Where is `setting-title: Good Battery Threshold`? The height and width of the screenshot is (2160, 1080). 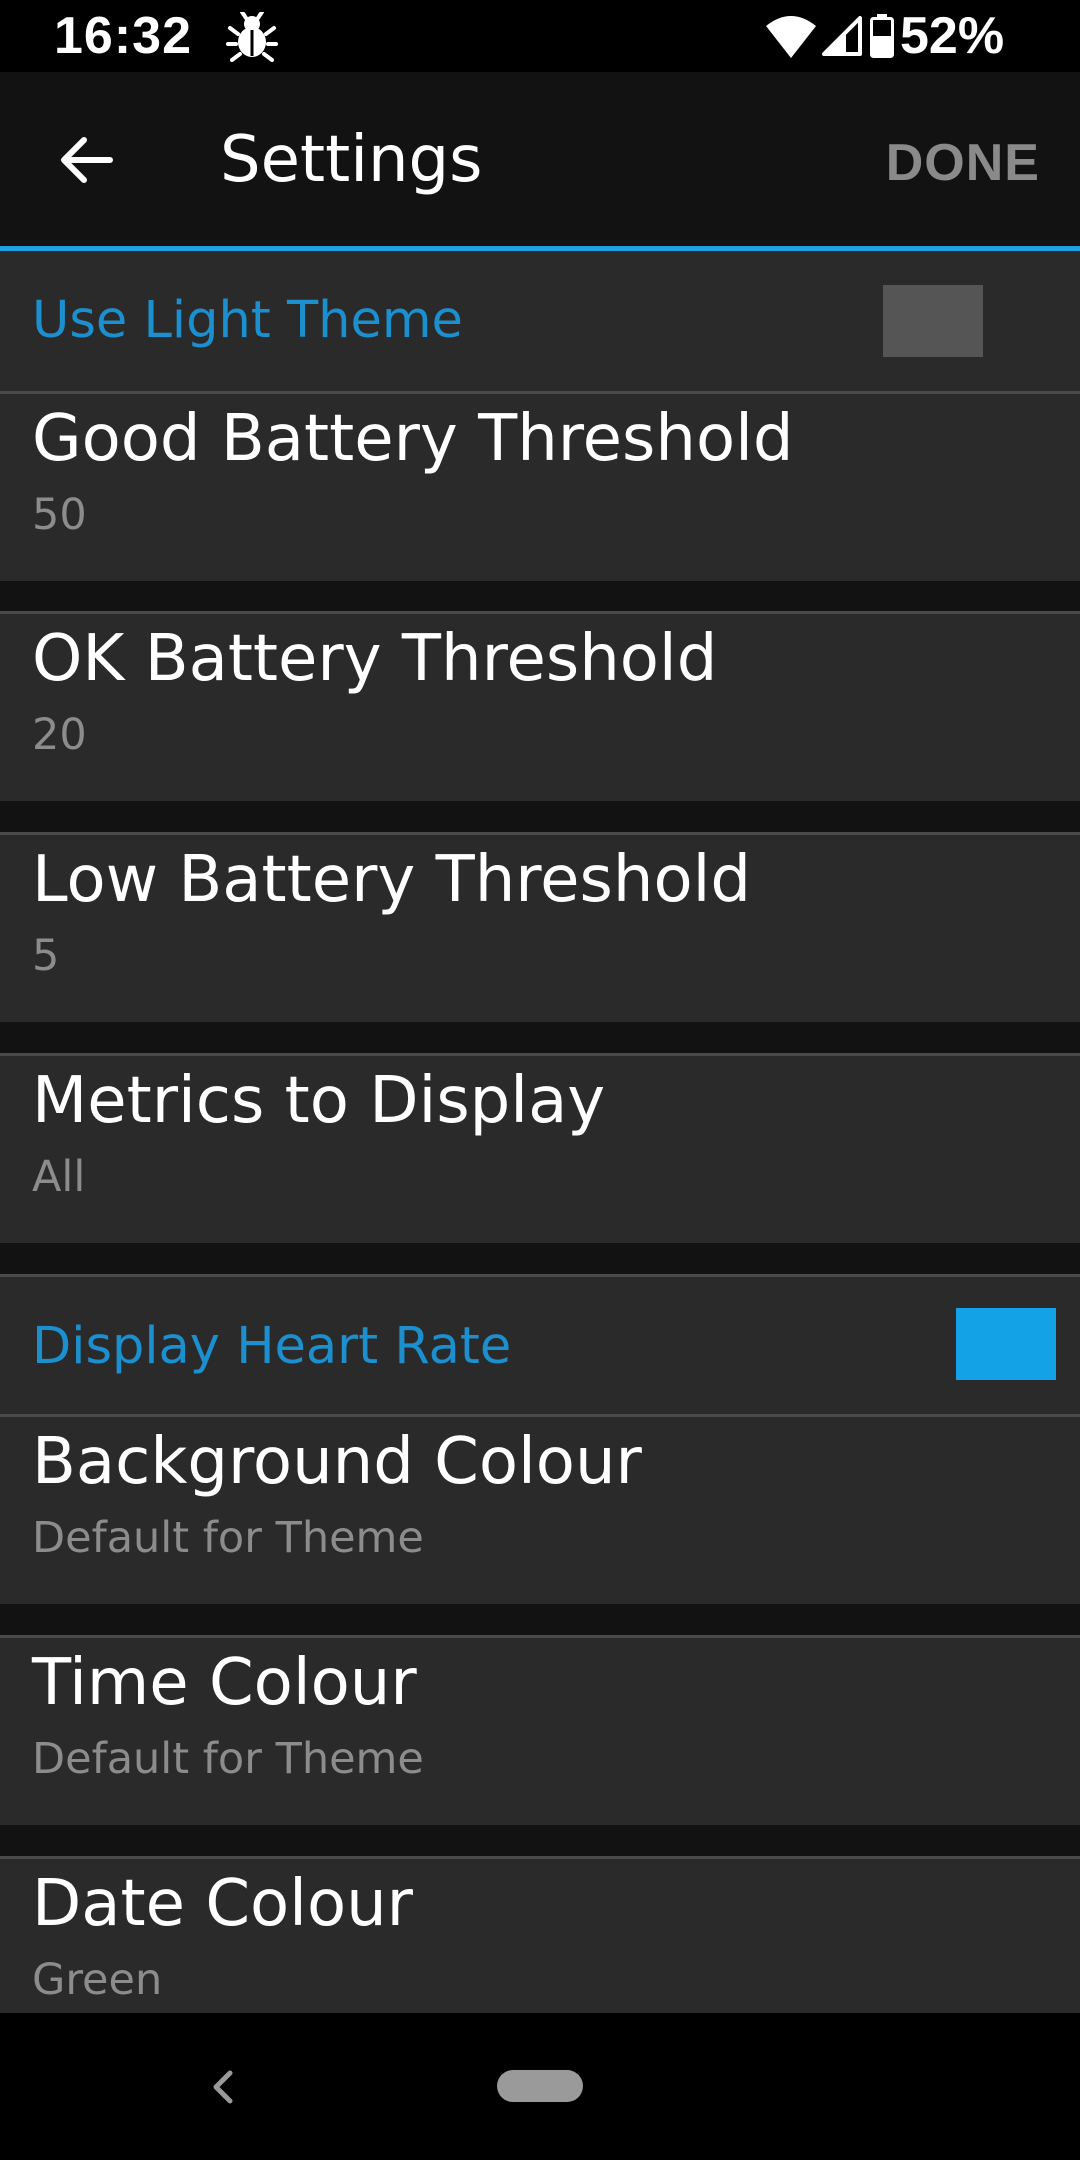
setting-title: Good Battery Threshold is located at coordinates (413, 439).